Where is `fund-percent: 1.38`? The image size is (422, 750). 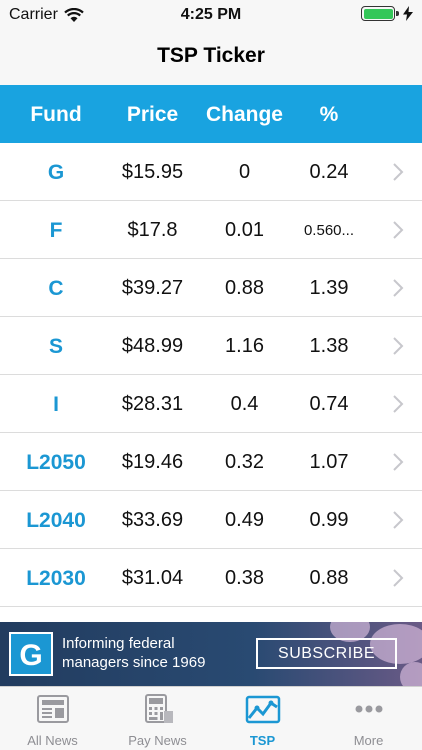 fund-percent: 1.38 is located at coordinates (329, 346).